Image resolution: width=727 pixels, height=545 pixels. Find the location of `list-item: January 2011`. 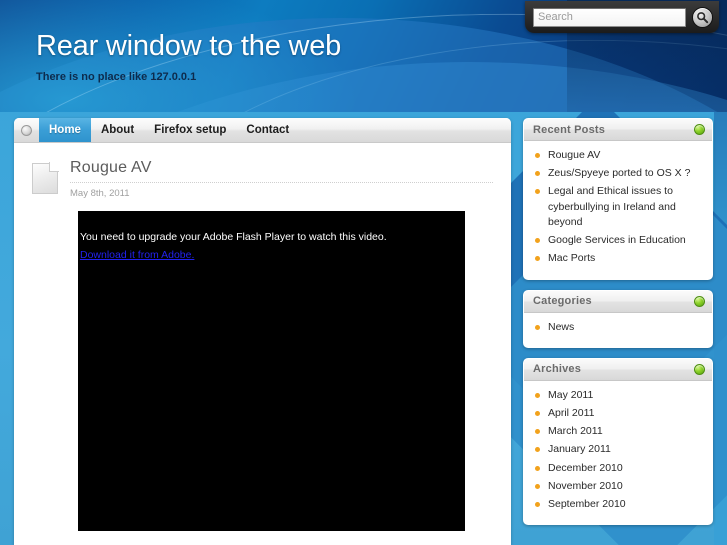

list-item: January 2011 is located at coordinates (618, 449).